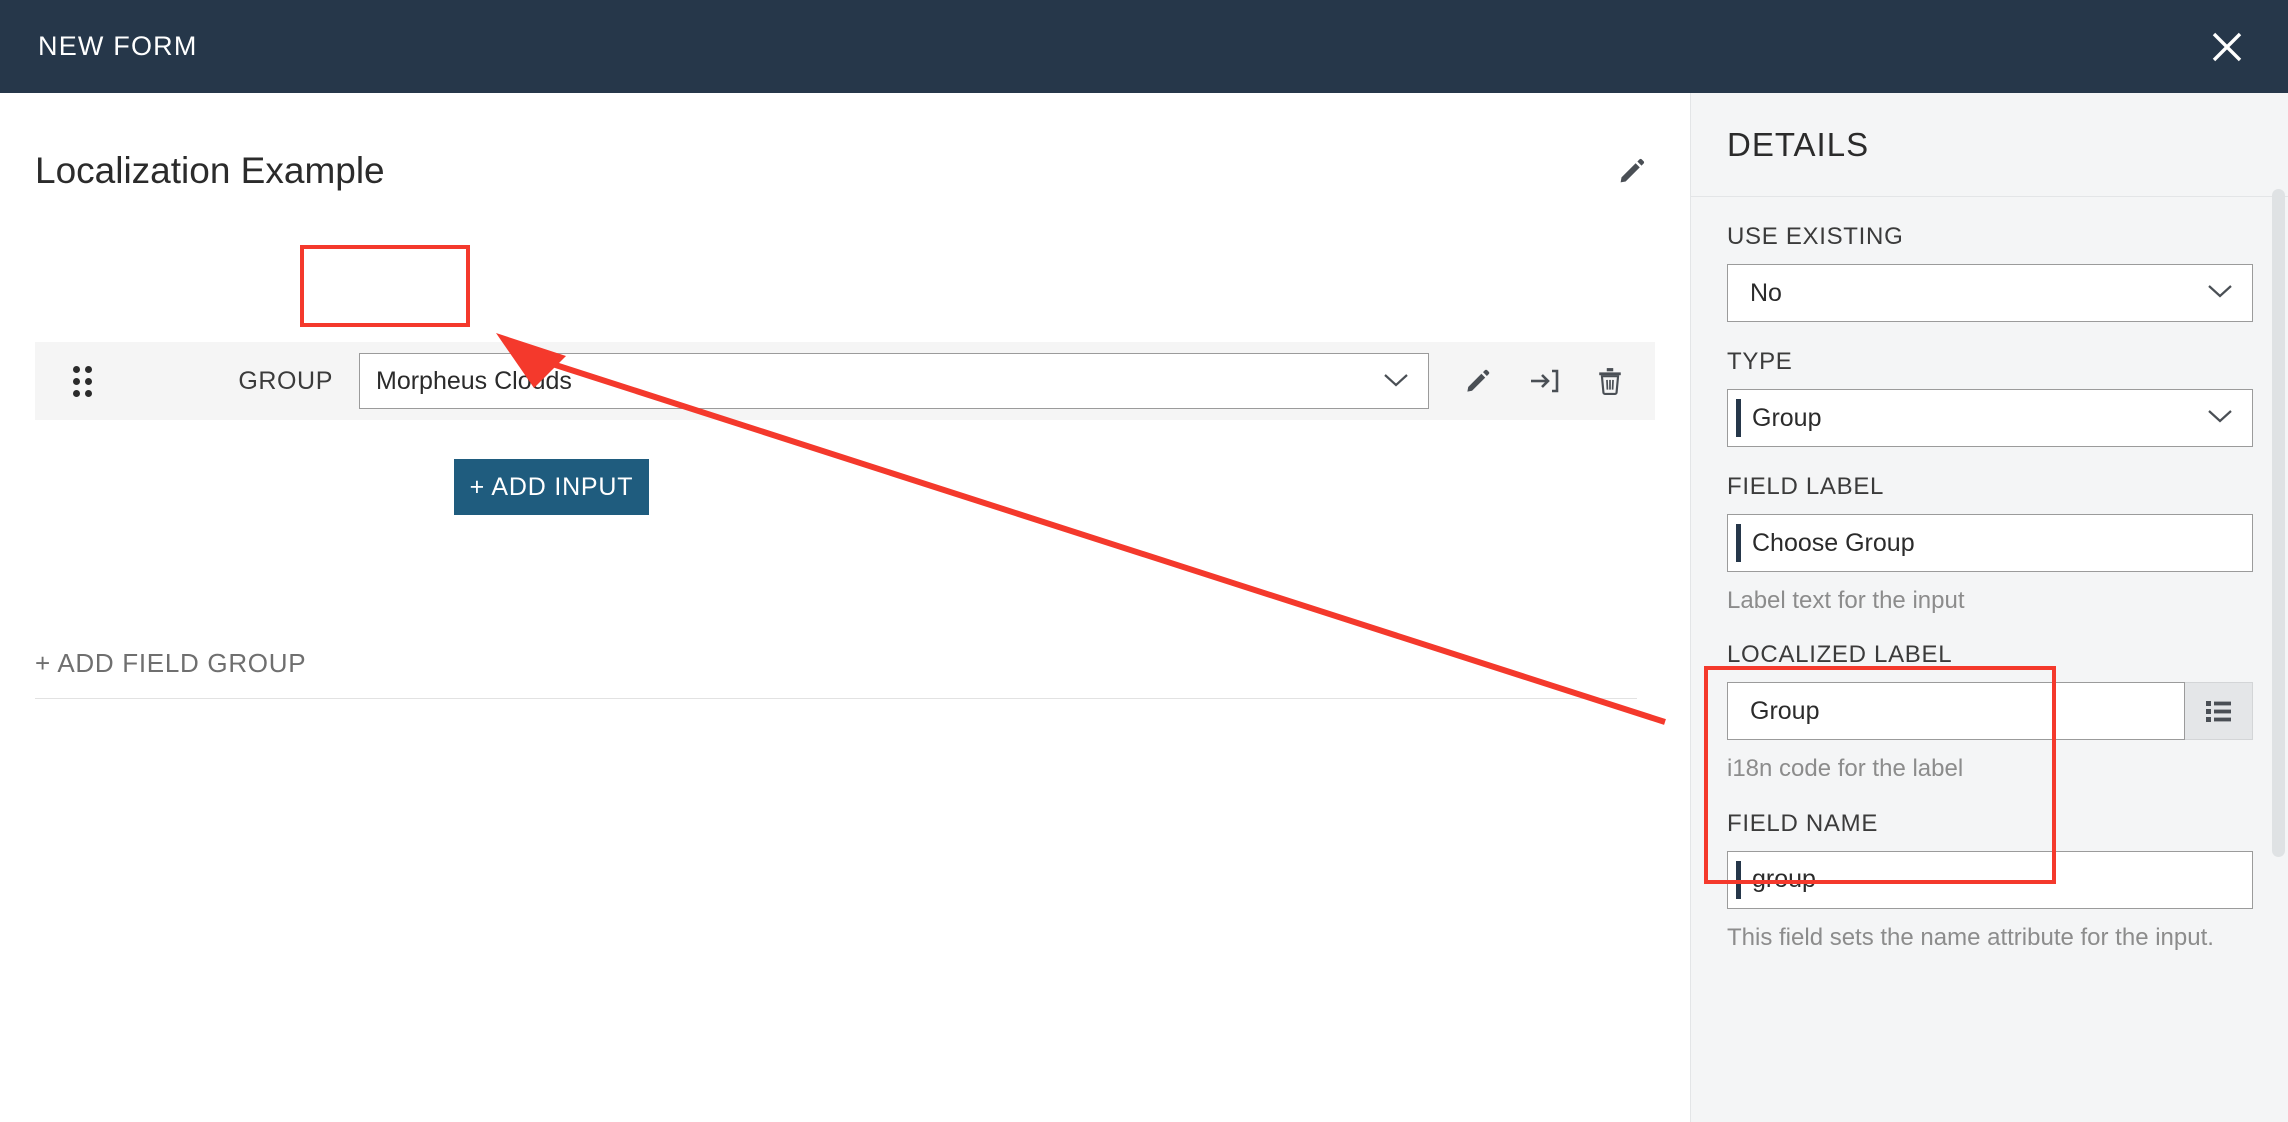  What do you see at coordinates (1833, 542) in the screenshot?
I see `field-label-value: Choose Group` at bounding box center [1833, 542].